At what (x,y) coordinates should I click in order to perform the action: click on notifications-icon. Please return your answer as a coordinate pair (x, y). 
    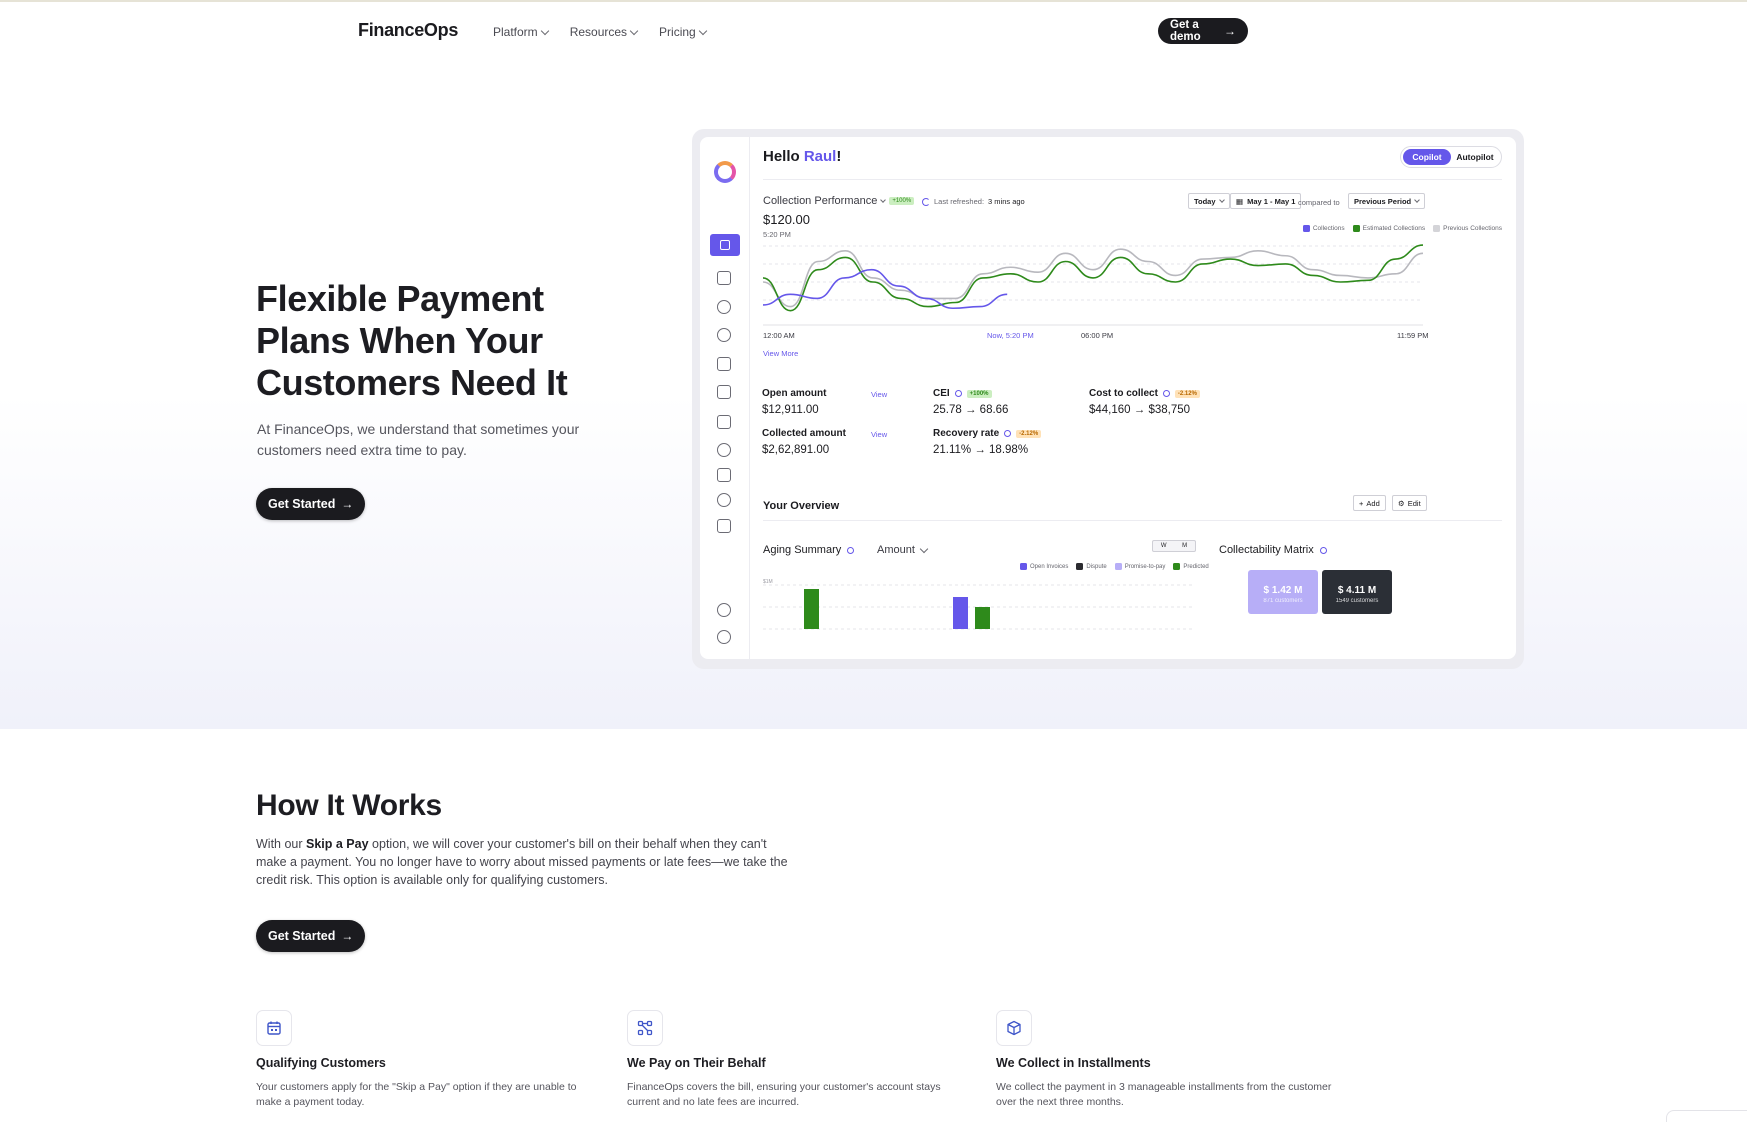
    Looking at the image, I should click on (724, 637).